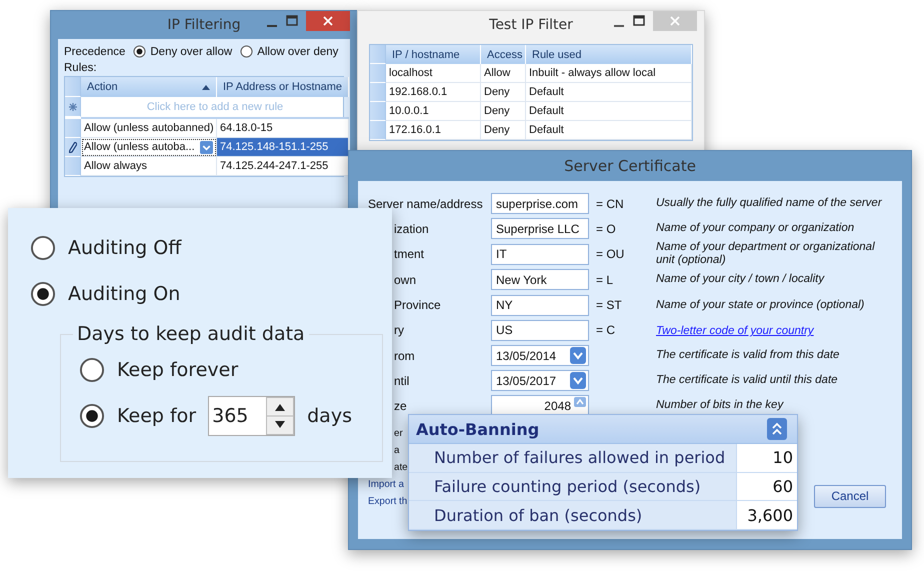 The width and height of the screenshot is (924, 580). I want to click on text-field: US, so click(540, 330).